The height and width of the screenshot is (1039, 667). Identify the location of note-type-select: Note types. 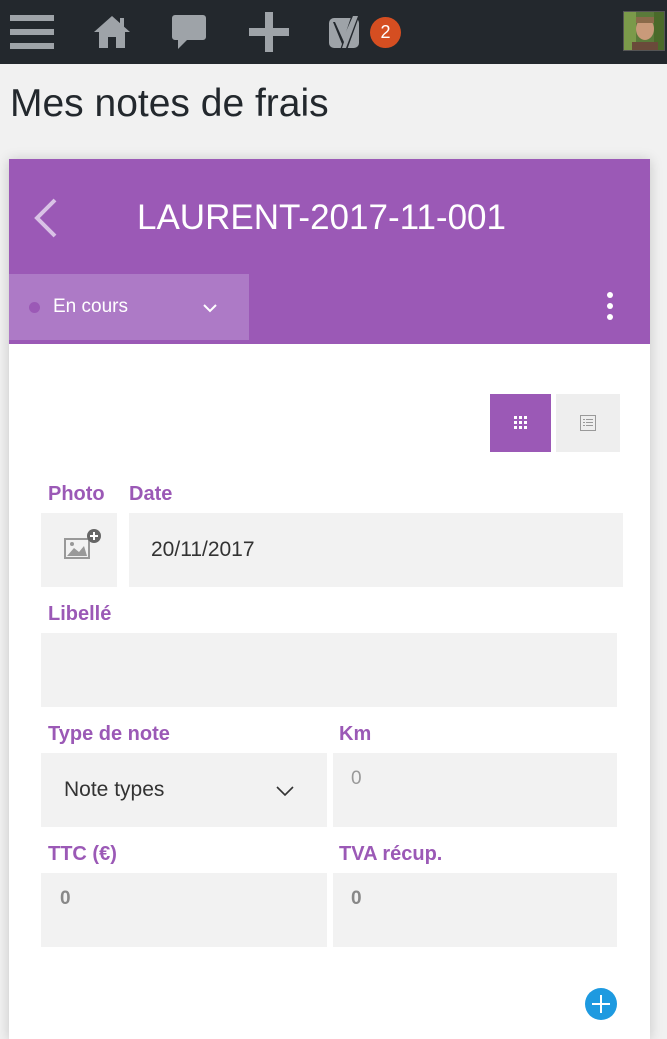
(184, 790).